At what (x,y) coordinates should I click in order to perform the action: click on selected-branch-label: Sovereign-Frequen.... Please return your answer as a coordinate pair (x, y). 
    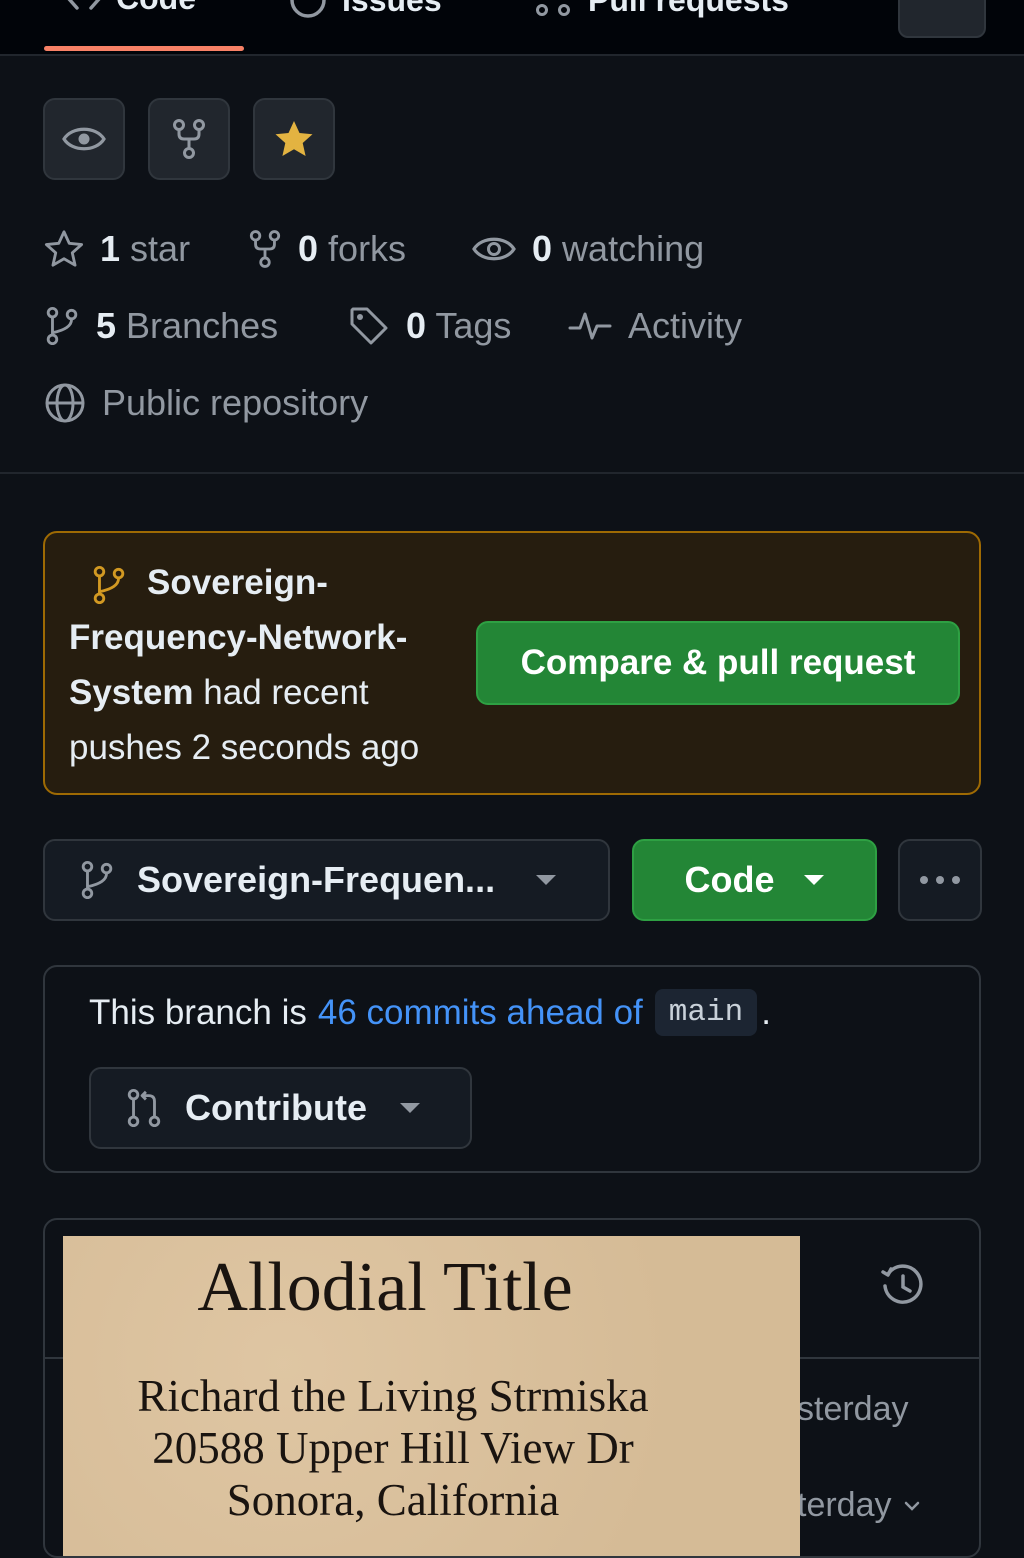
    Looking at the image, I should click on (316, 879).